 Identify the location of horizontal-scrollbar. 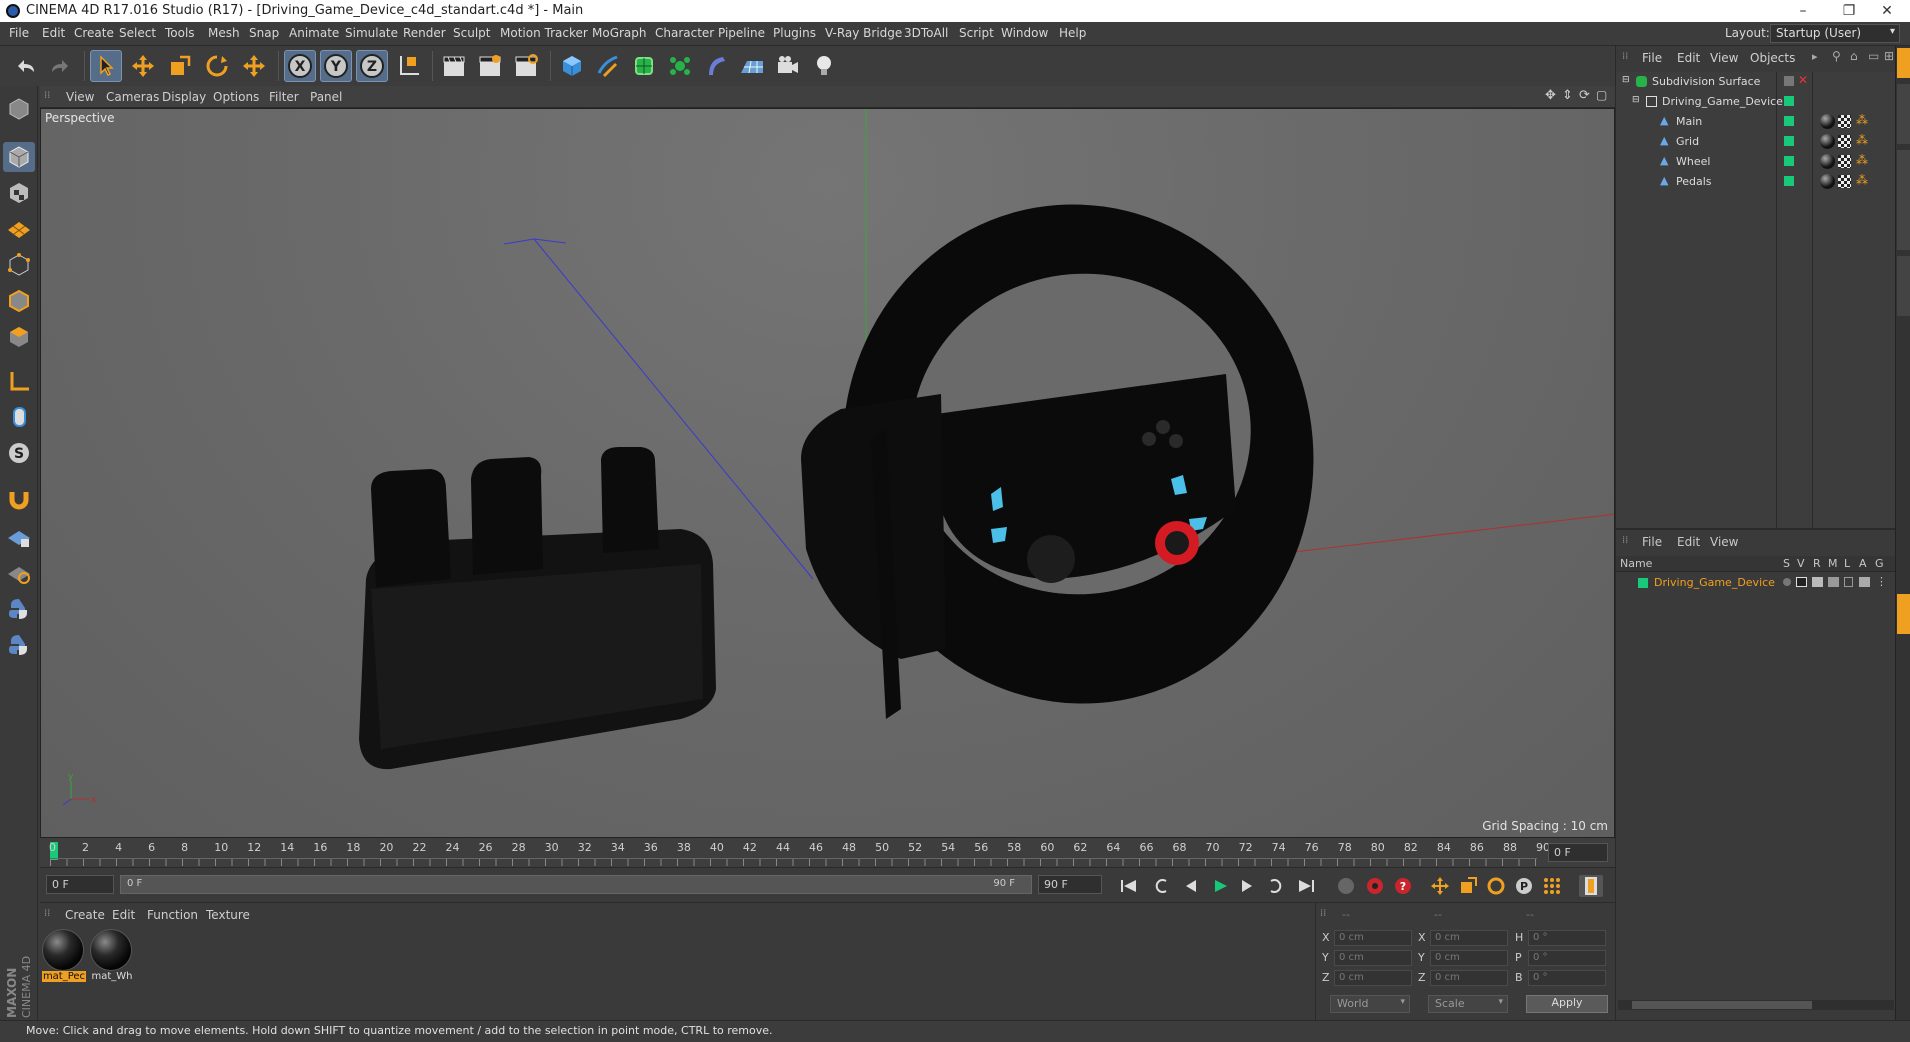
(1756, 1005).